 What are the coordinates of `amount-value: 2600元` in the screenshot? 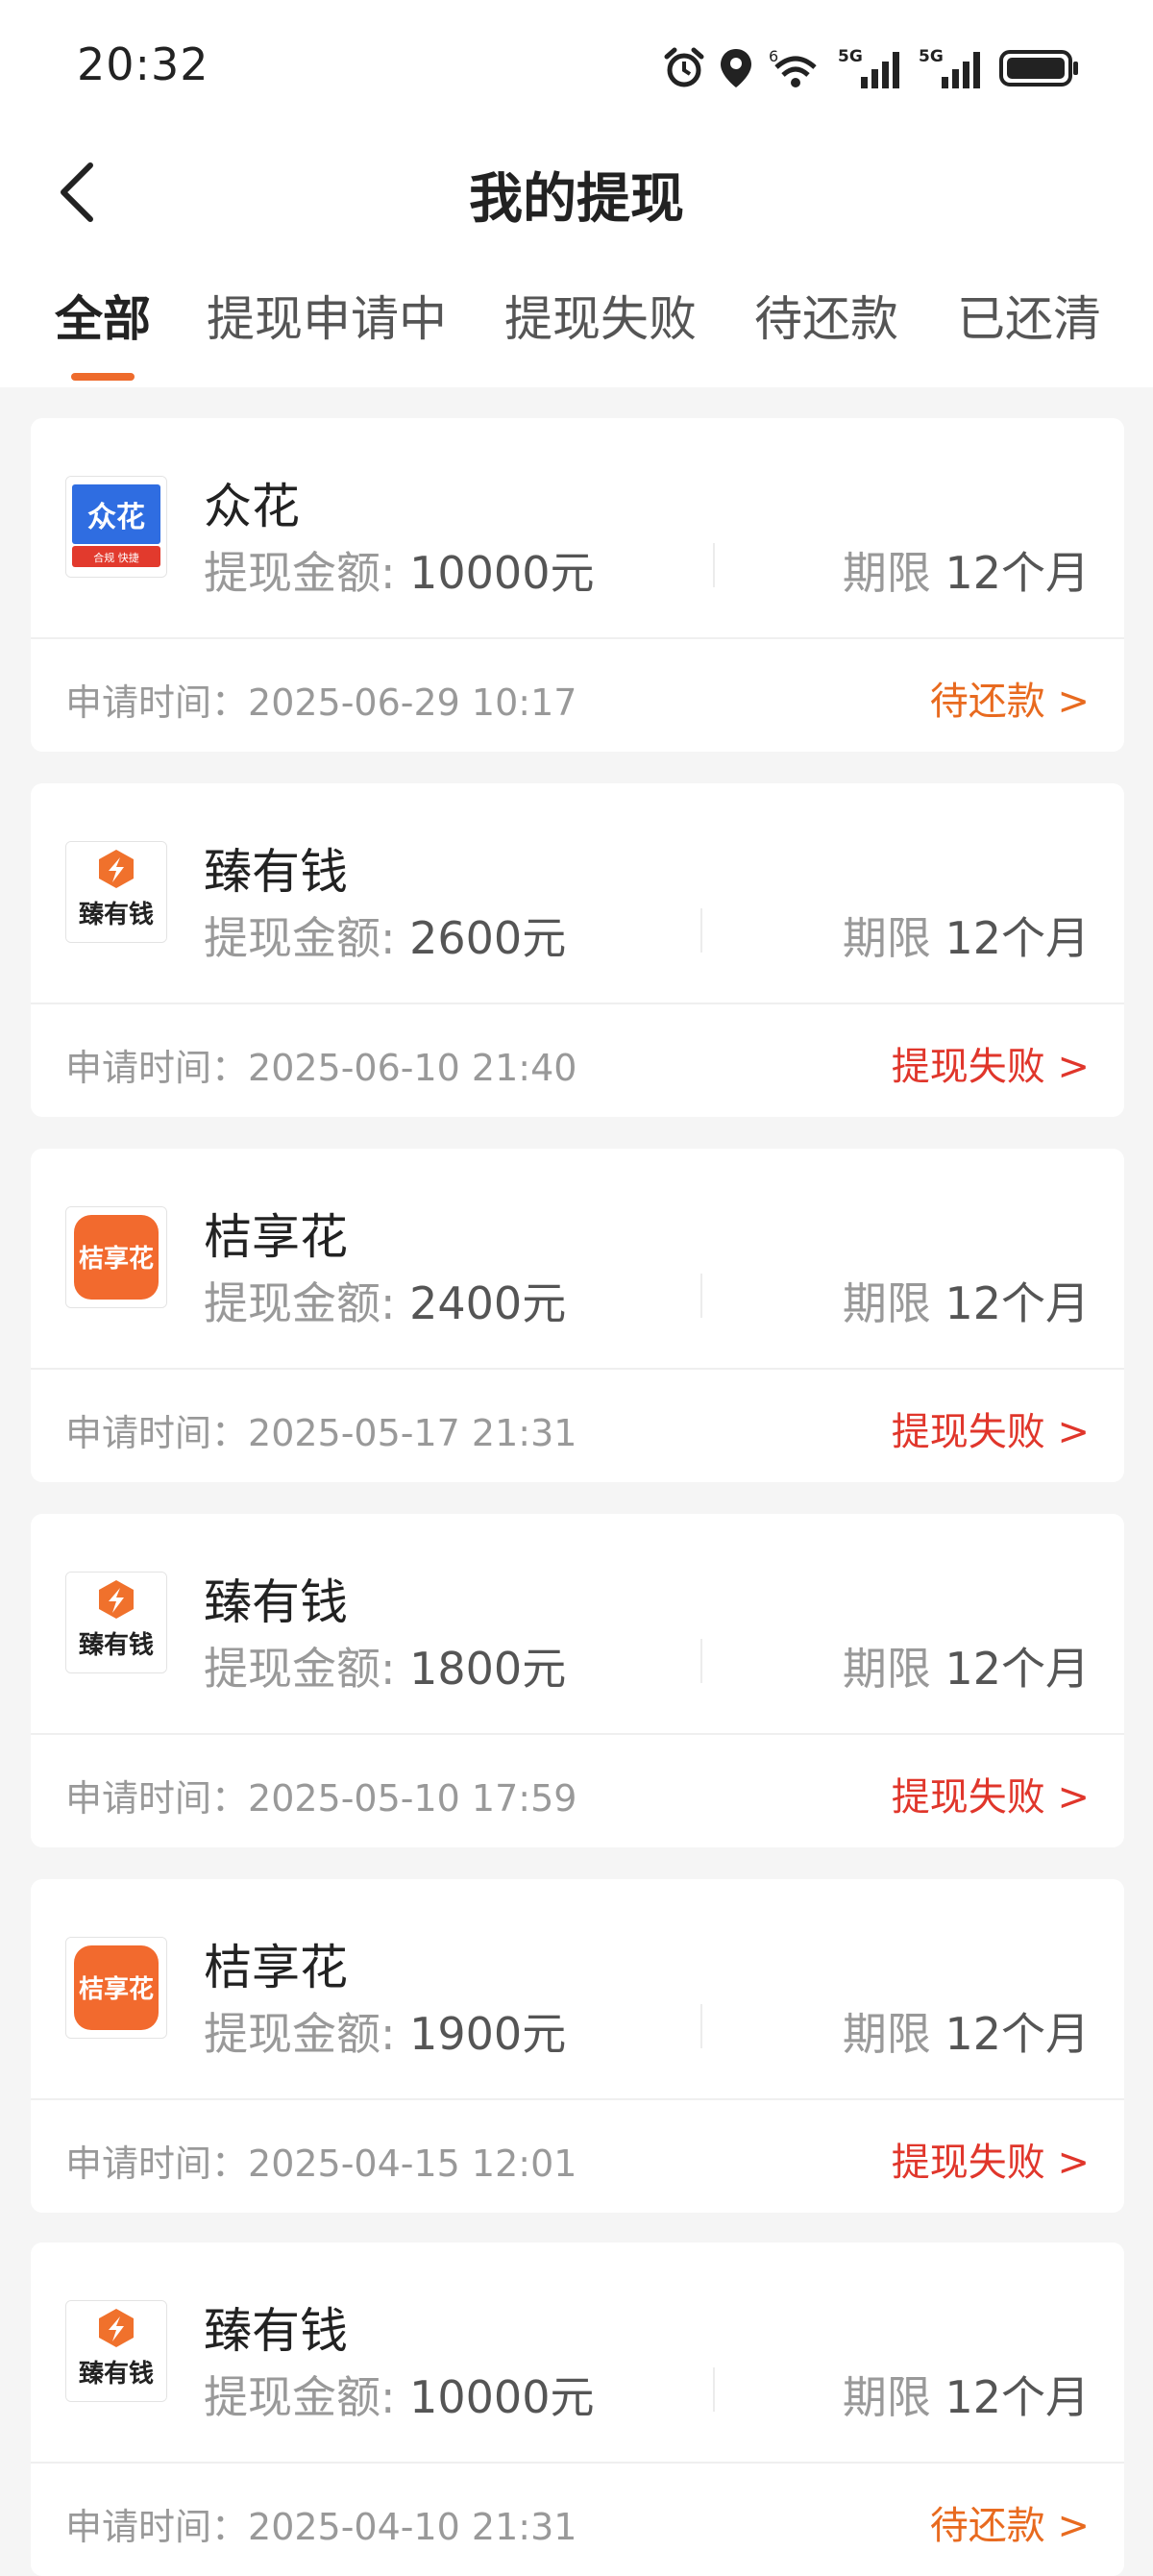 It's located at (488, 938).